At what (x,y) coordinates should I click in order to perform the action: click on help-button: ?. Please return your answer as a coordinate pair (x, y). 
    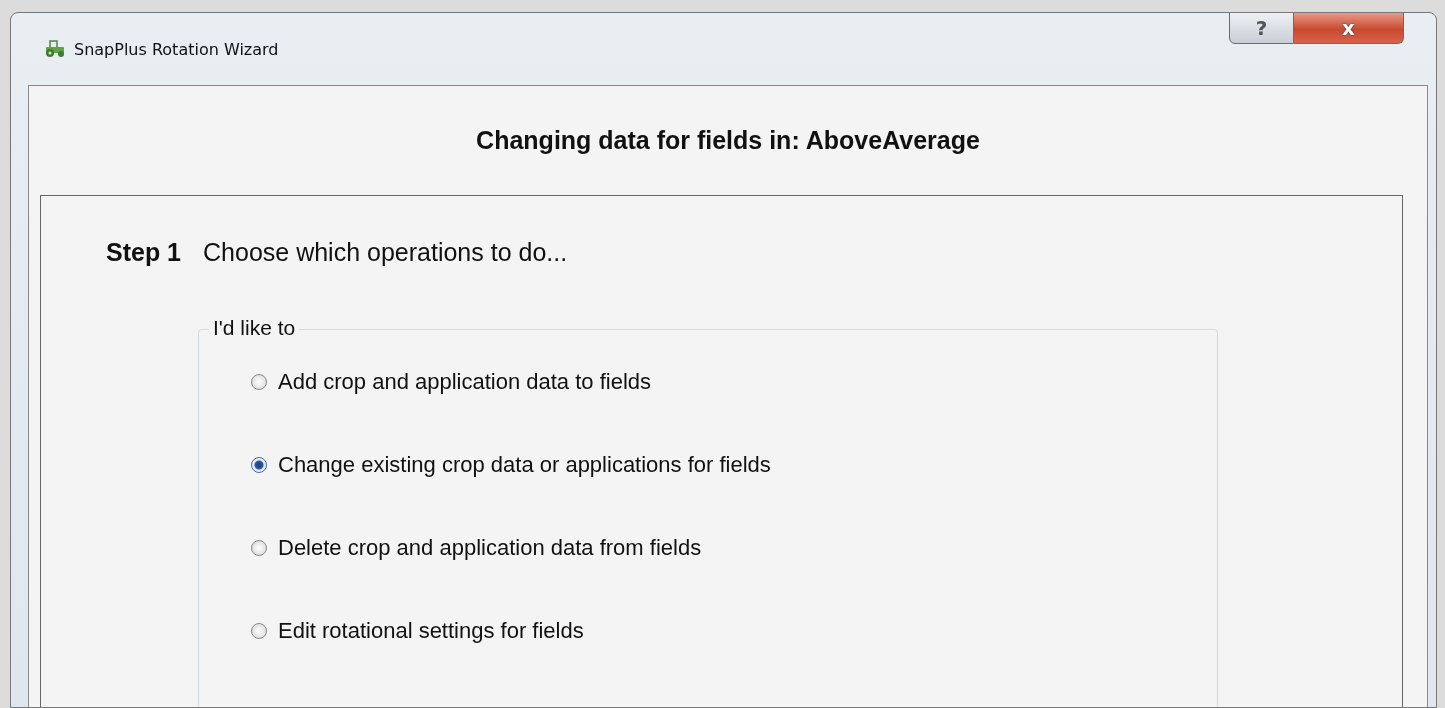
    Looking at the image, I should click on (1261, 28).